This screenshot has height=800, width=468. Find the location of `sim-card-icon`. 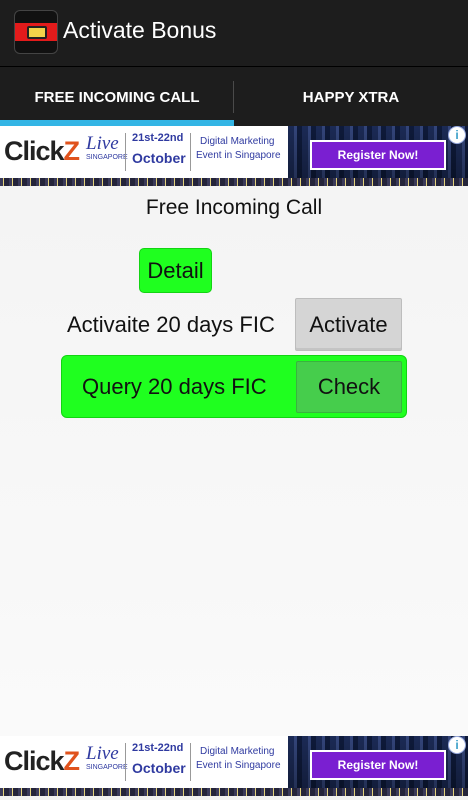

sim-card-icon is located at coordinates (37, 32).